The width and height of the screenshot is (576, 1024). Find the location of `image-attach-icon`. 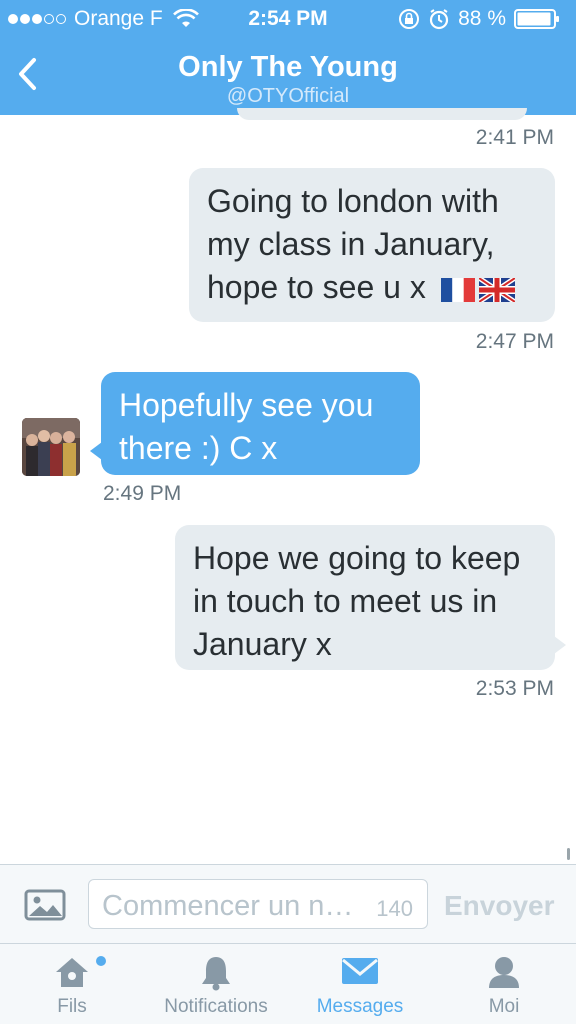

image-attach-icon is located at coordinates (45, 905).